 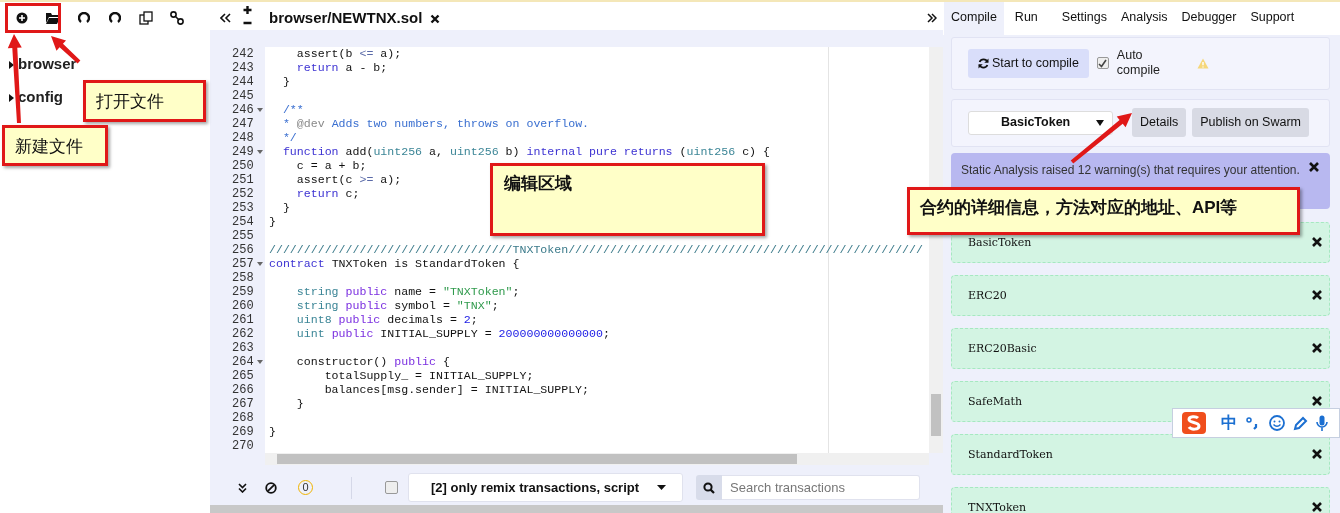 I want to click on code-line: constructor() public {, so click(x=372, y=362).